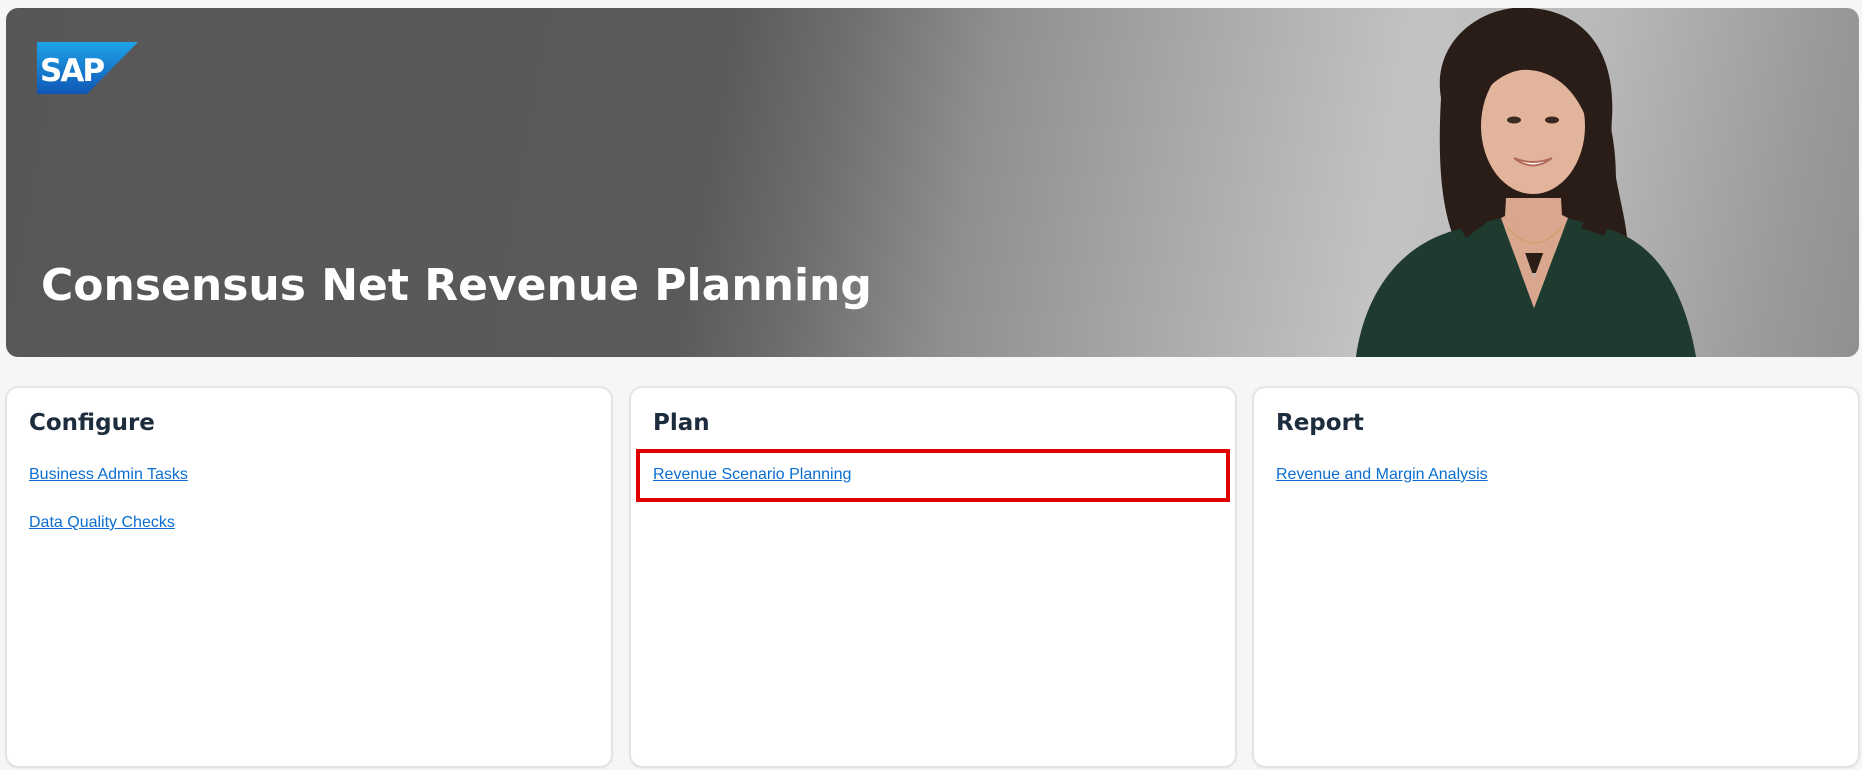 The height and width of the screenshot is (770, 1862). Describe the element at coordinates (108, 475) in the screenshot. I see `business-admin-tasks-link: Business Admin Tasks` at that location.